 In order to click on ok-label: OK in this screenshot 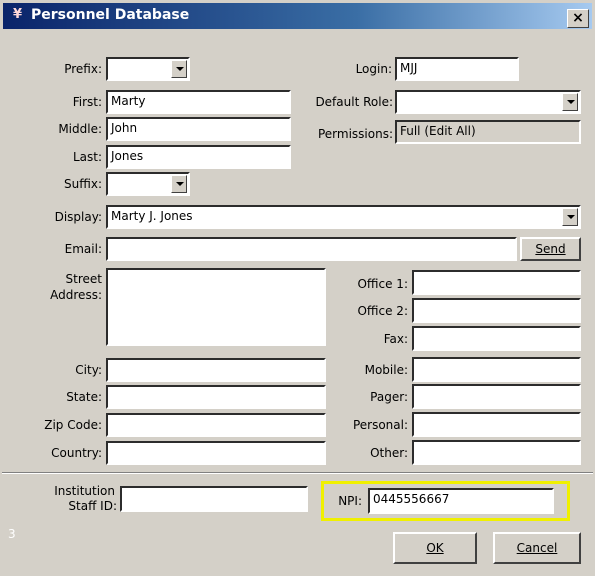, I will do `click(435, 548)`.